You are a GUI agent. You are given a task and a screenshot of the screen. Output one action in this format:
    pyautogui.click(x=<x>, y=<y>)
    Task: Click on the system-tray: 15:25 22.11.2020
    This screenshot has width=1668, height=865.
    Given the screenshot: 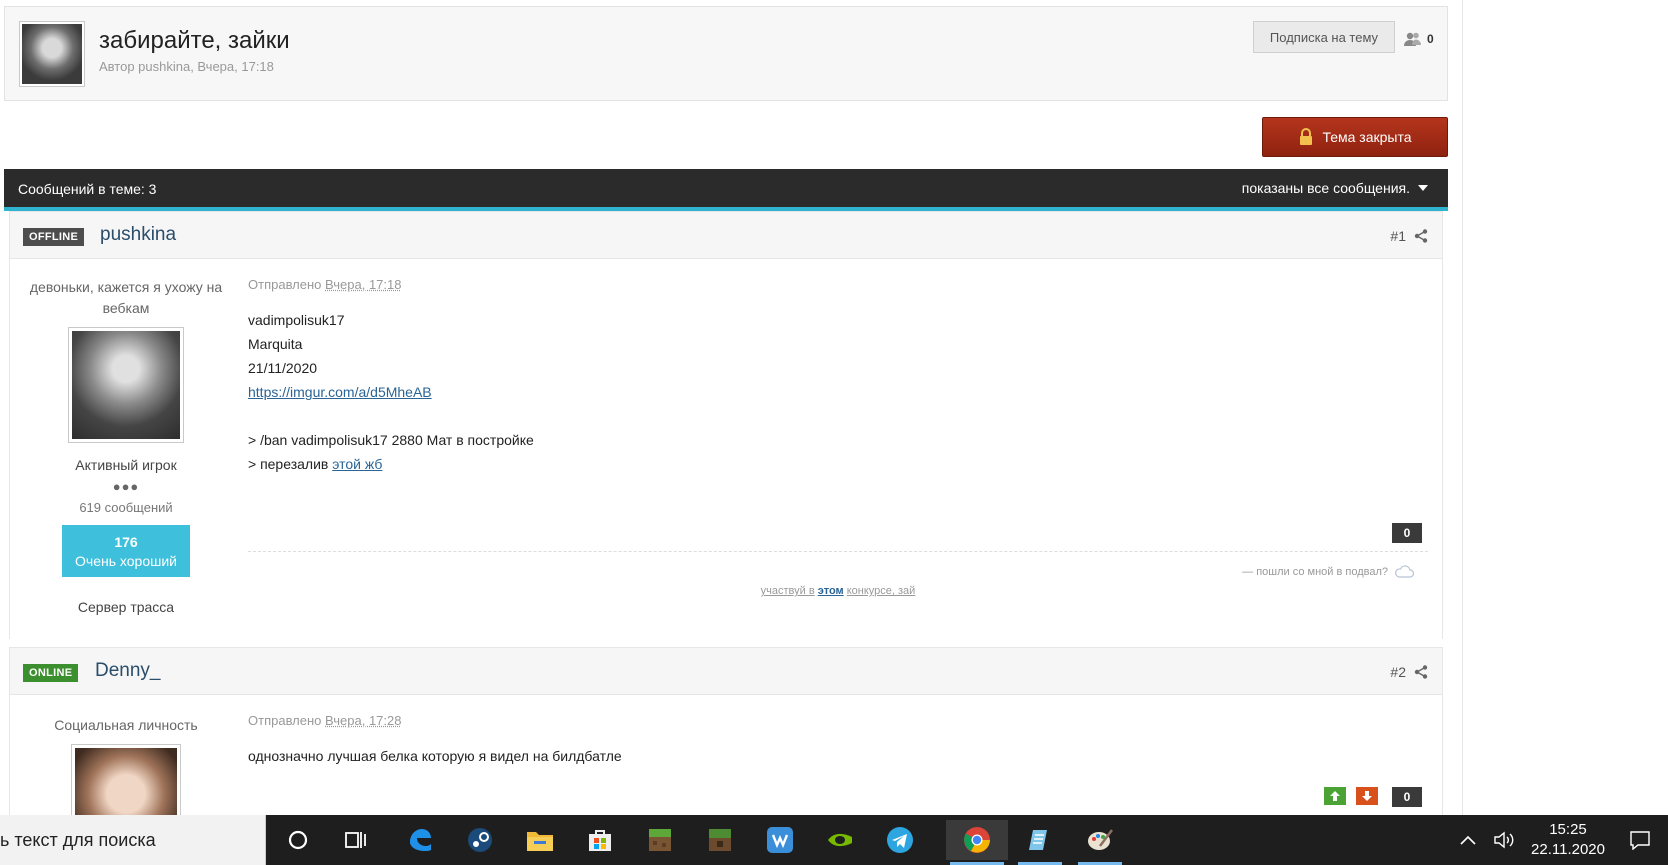 What is the action you would take?
    pyautogui.click(x=1560, y=840)
    